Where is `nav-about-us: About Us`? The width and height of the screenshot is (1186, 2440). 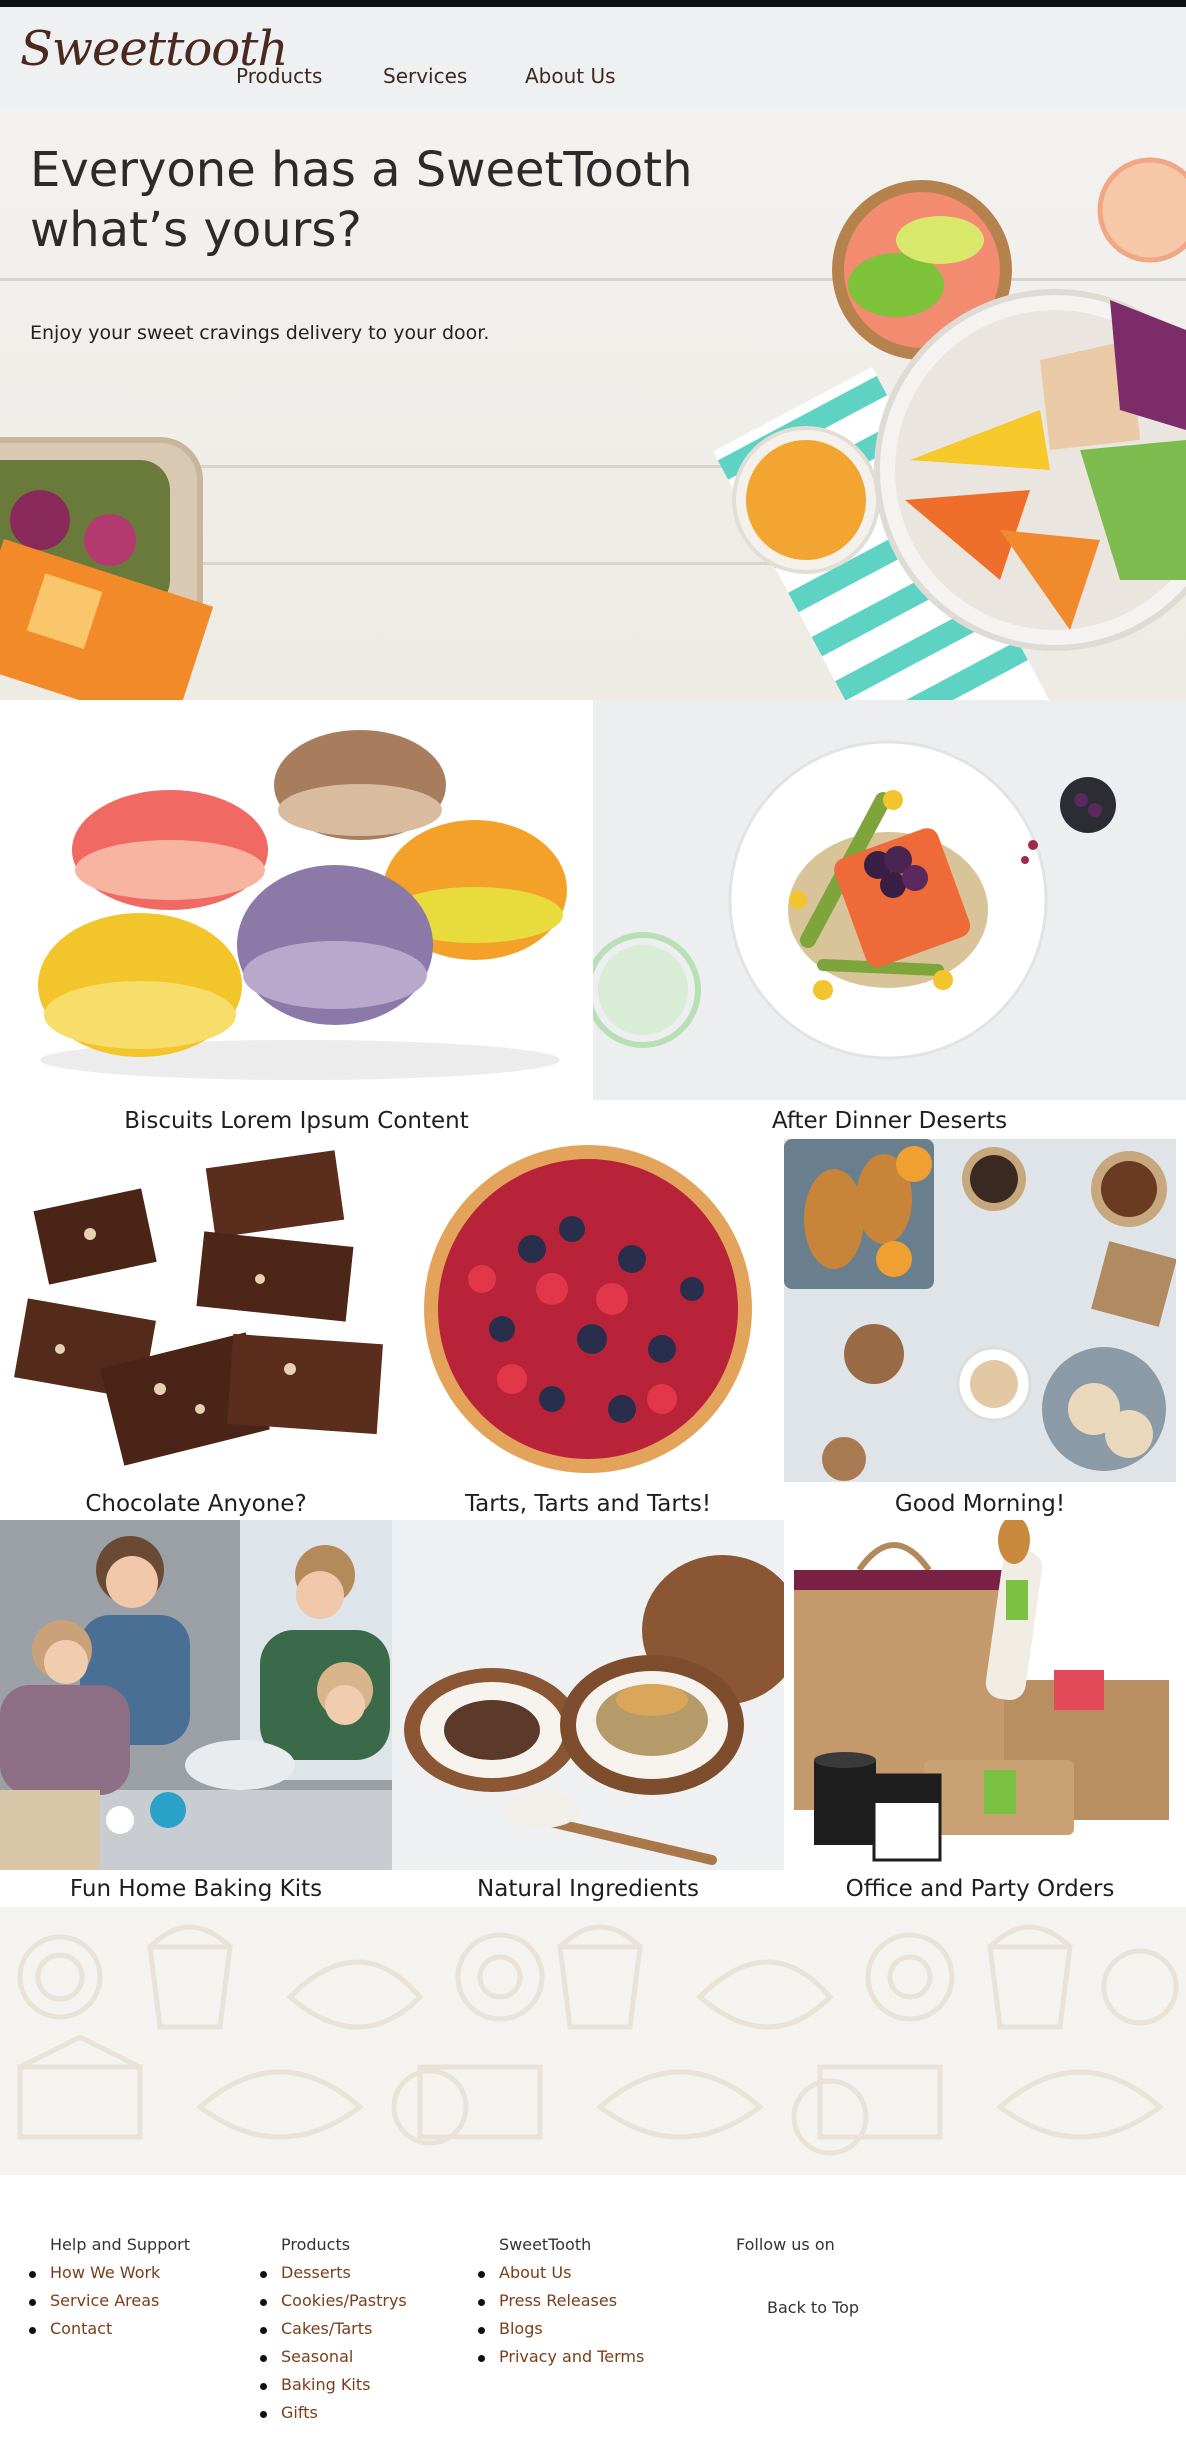 nav-about-us: About Us is located at coordinates (570, 76).